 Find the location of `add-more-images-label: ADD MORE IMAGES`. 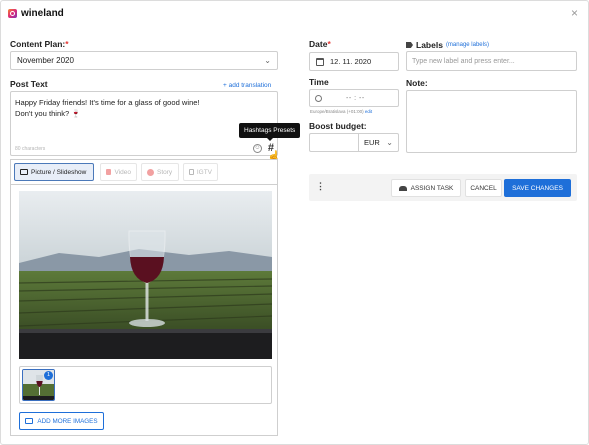

add-more-images-label: ADD MORE IMAGES is located at coordinates (67, 421).